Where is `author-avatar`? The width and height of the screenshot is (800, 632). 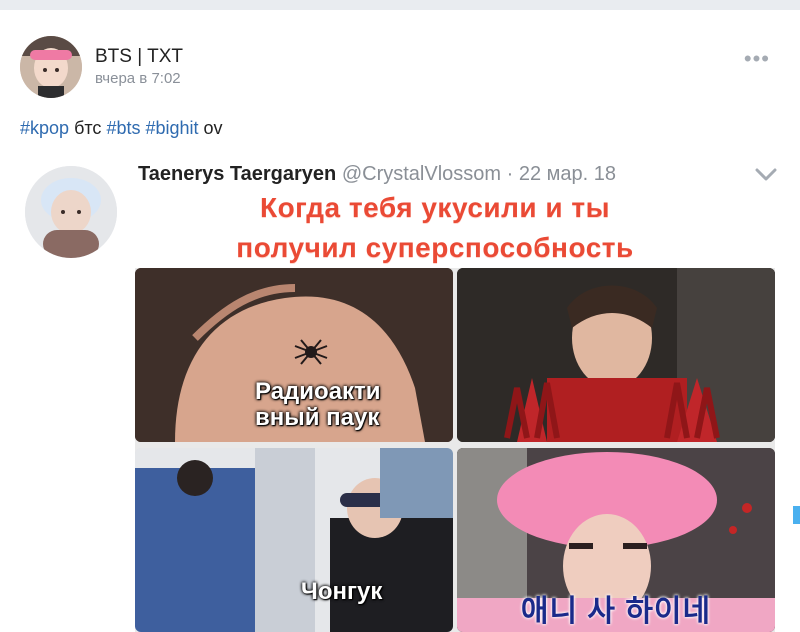 author-avatar is located at coordinates (51, 67).